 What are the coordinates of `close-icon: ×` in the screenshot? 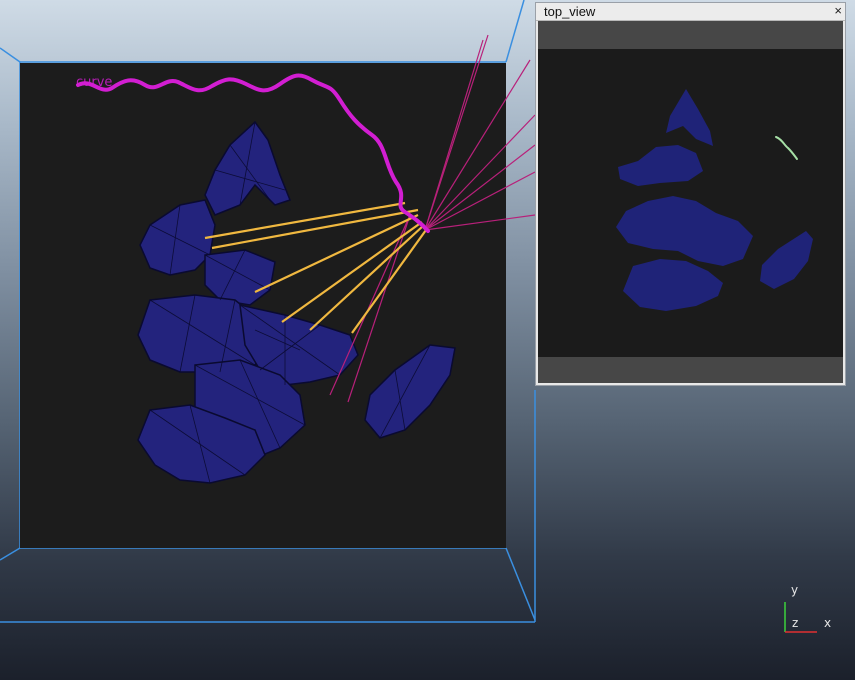 It's located at (838, 10).